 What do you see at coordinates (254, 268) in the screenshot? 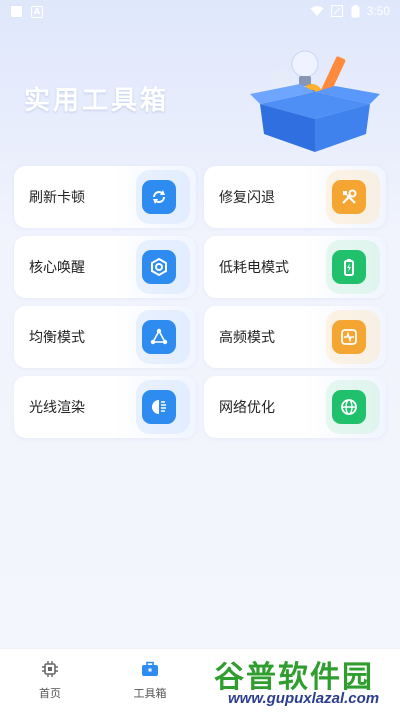
I see `tool-label: 低耗电模式` at bounding box center [254, 268].